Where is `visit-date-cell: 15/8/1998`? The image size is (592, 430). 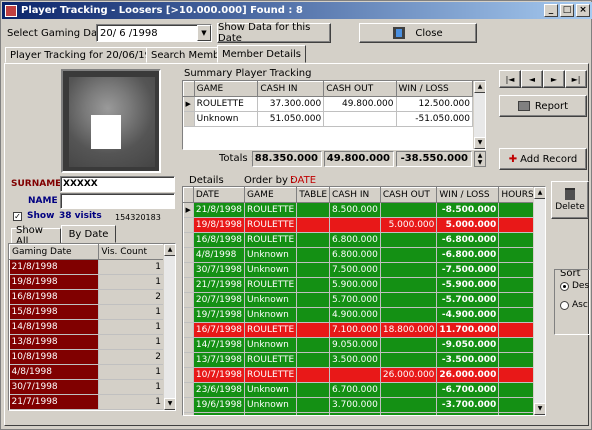
visit-date-cell: 15/8/1998 is located at coordinates (54, 312).